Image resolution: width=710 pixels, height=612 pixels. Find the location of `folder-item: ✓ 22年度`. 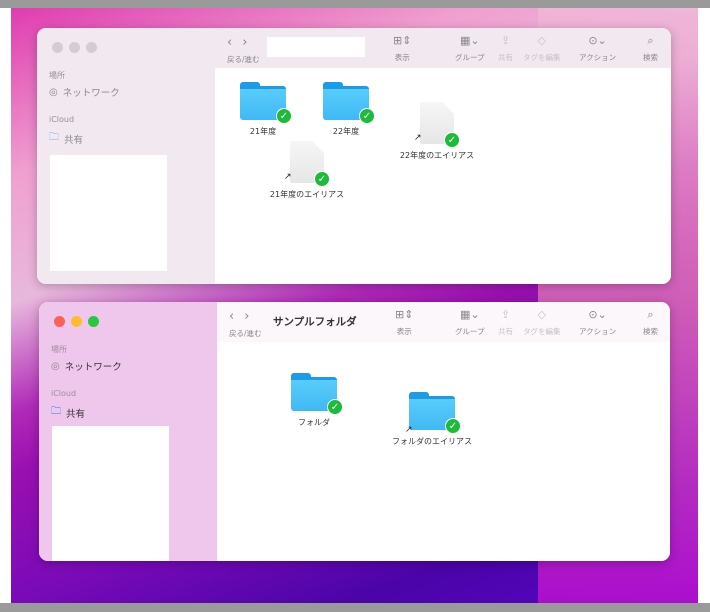

folder-item: ✓ 22年度 is located at coordinates (346, 110).